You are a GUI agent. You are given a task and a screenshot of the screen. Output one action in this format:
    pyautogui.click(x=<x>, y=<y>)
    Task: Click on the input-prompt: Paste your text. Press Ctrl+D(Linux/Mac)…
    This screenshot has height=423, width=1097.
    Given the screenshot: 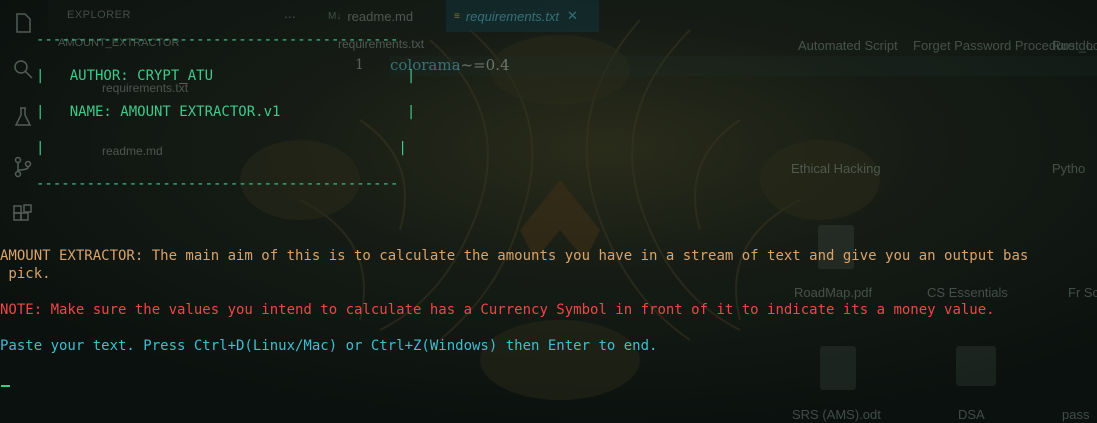 What is the action you would take?
    pyautogui.click(x=329, y=346)
    